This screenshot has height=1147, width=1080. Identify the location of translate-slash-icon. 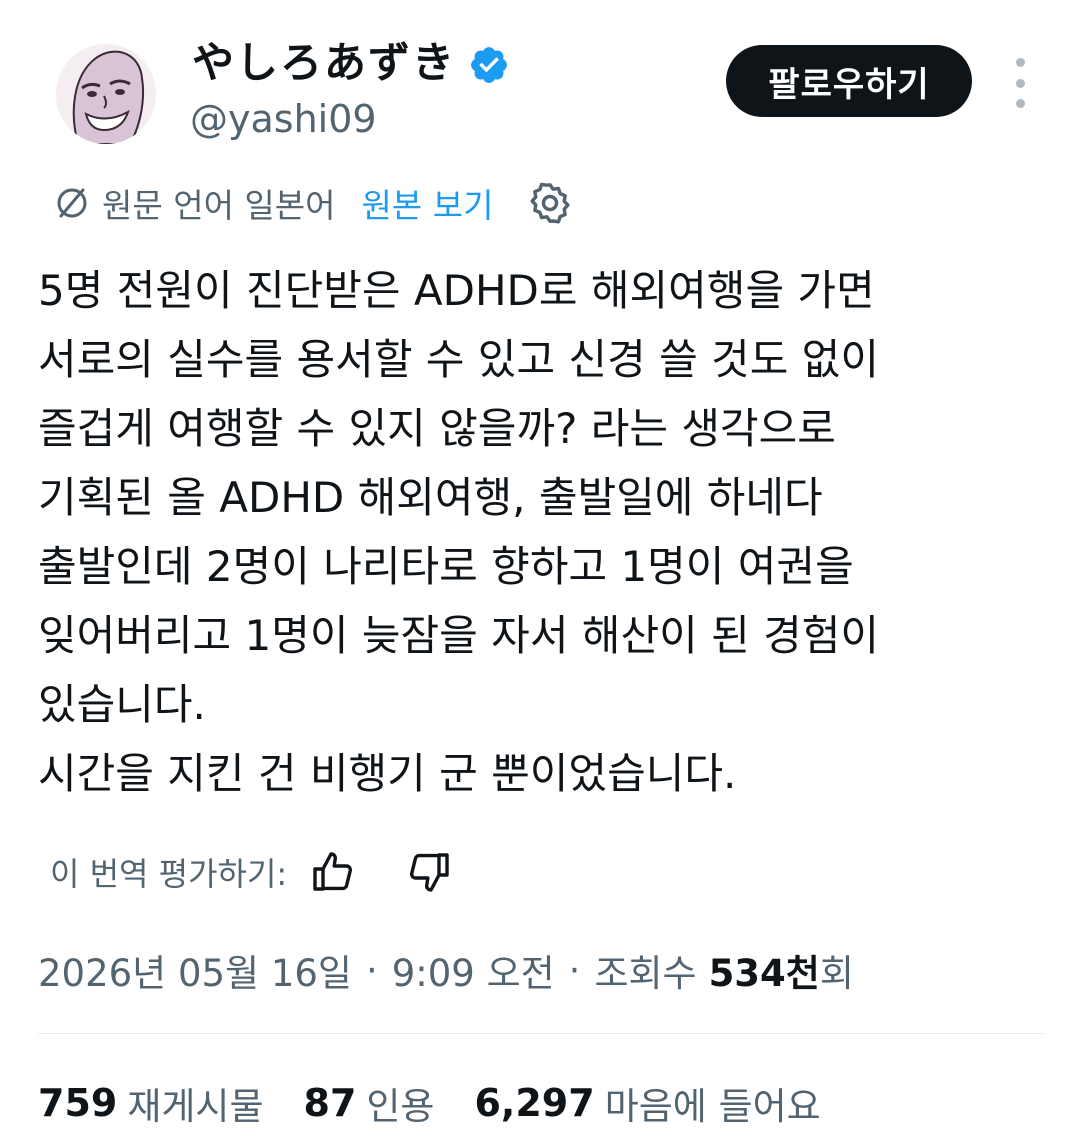
(72, 203).